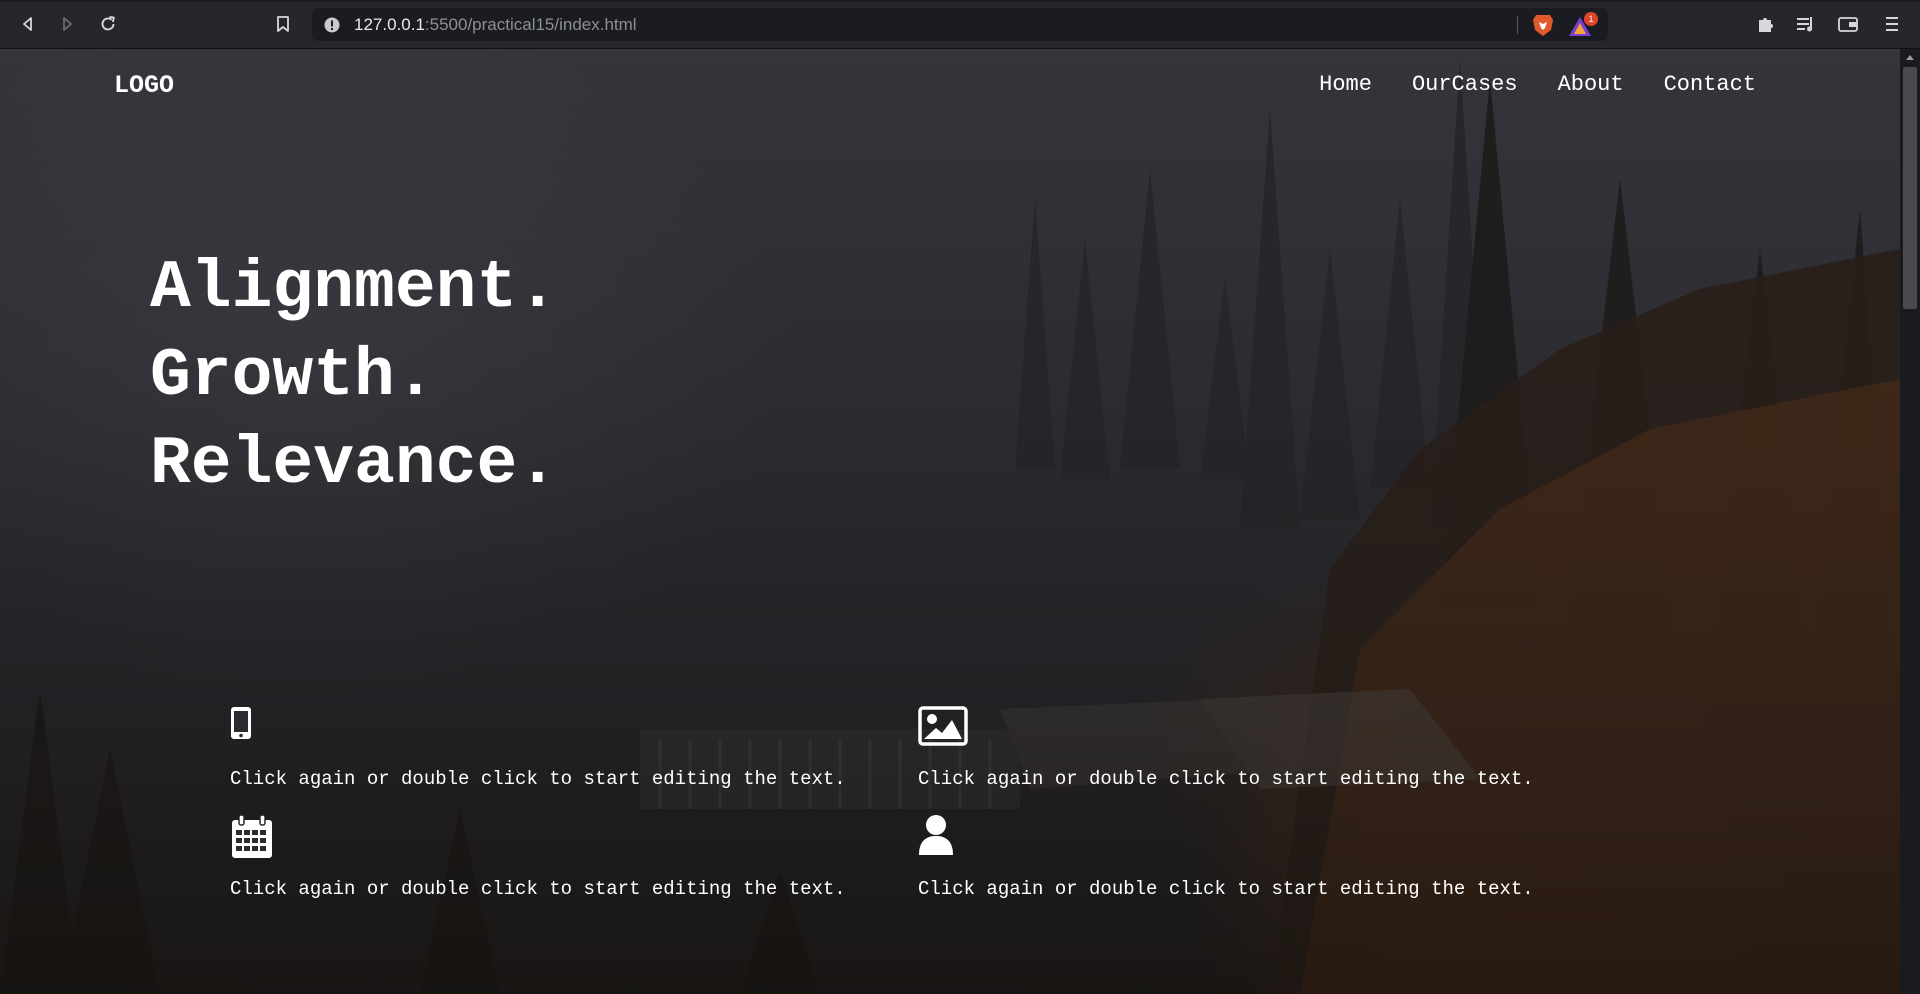 The width and height of the screenshot is (1920, 994). I want to click on puzzle-piece-icon, so click(1766, 25).